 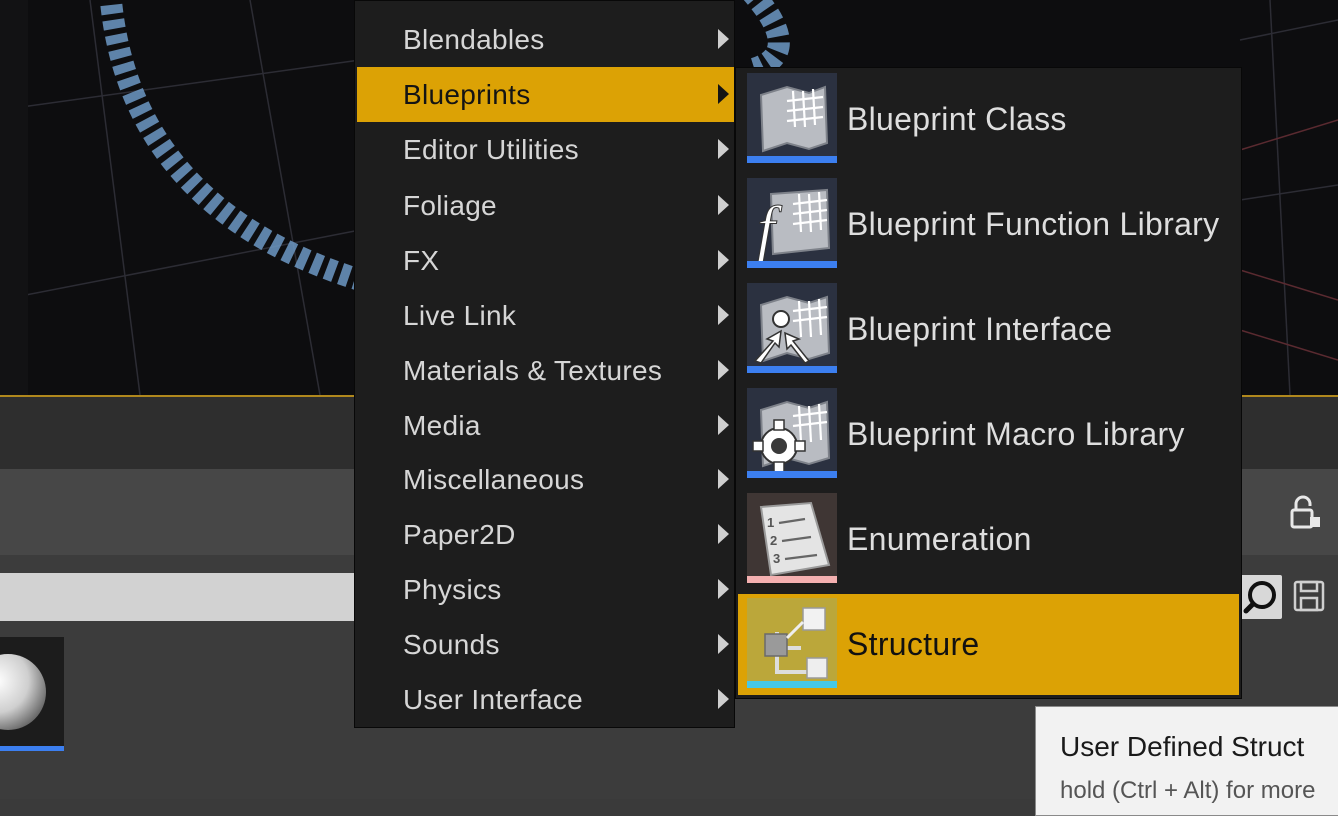 I want to click on asset-thumbnail, so click(x=32, y=694).